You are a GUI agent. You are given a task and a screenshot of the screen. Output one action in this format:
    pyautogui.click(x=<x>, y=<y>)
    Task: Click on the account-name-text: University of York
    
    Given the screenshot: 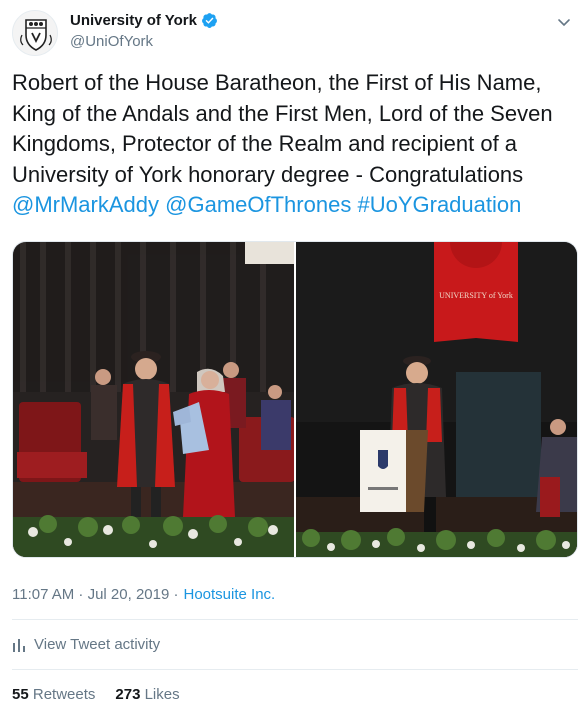 What is the action you would take?
    pyautogui.click(x=133, y=20)
    